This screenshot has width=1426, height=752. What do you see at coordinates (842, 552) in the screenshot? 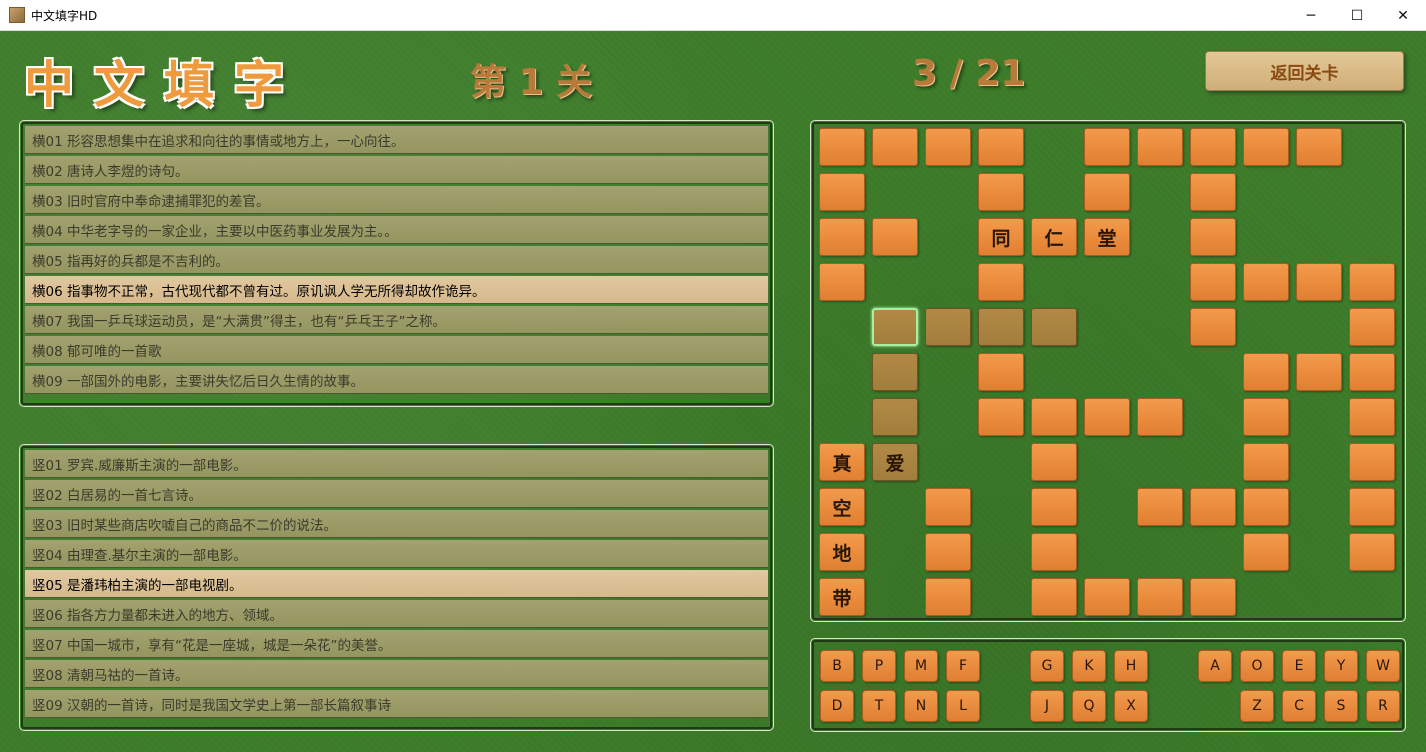
I see `grid-cell: 地` at bounding box center [842, 552].